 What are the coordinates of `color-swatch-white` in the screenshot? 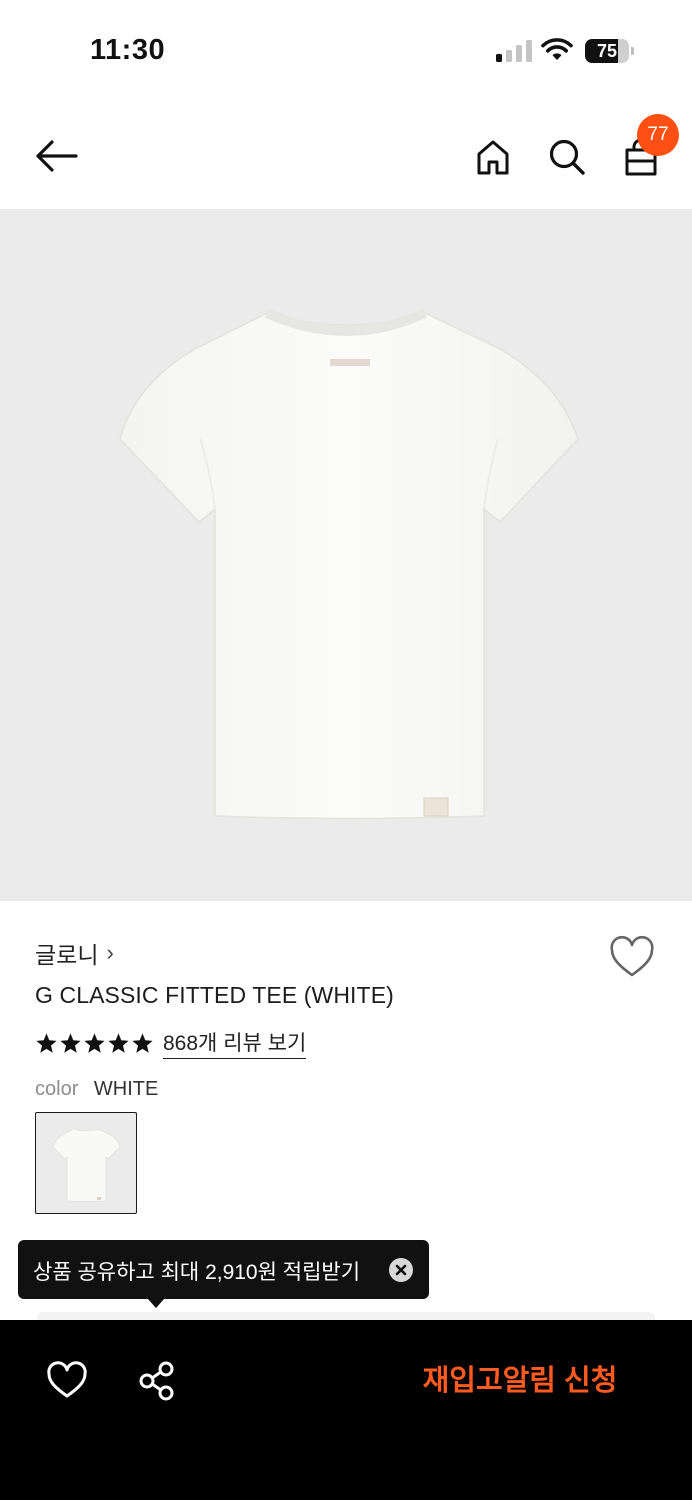 It's located at (86, 1163).